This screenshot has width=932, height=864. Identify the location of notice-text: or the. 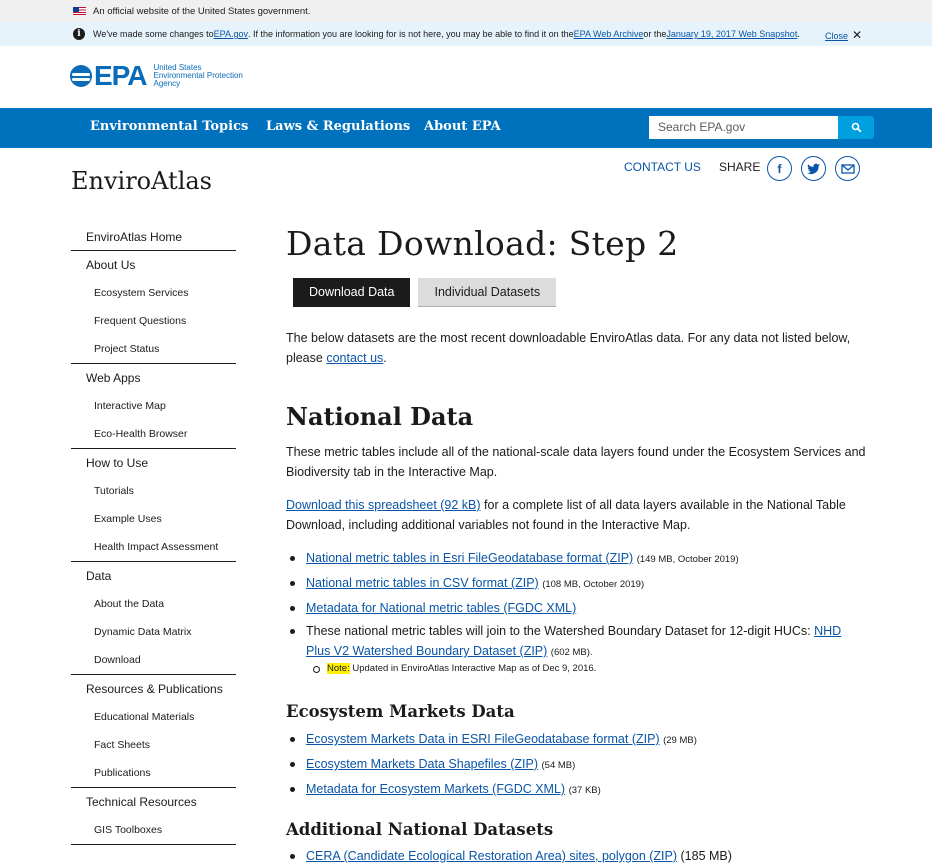
(655, 34).